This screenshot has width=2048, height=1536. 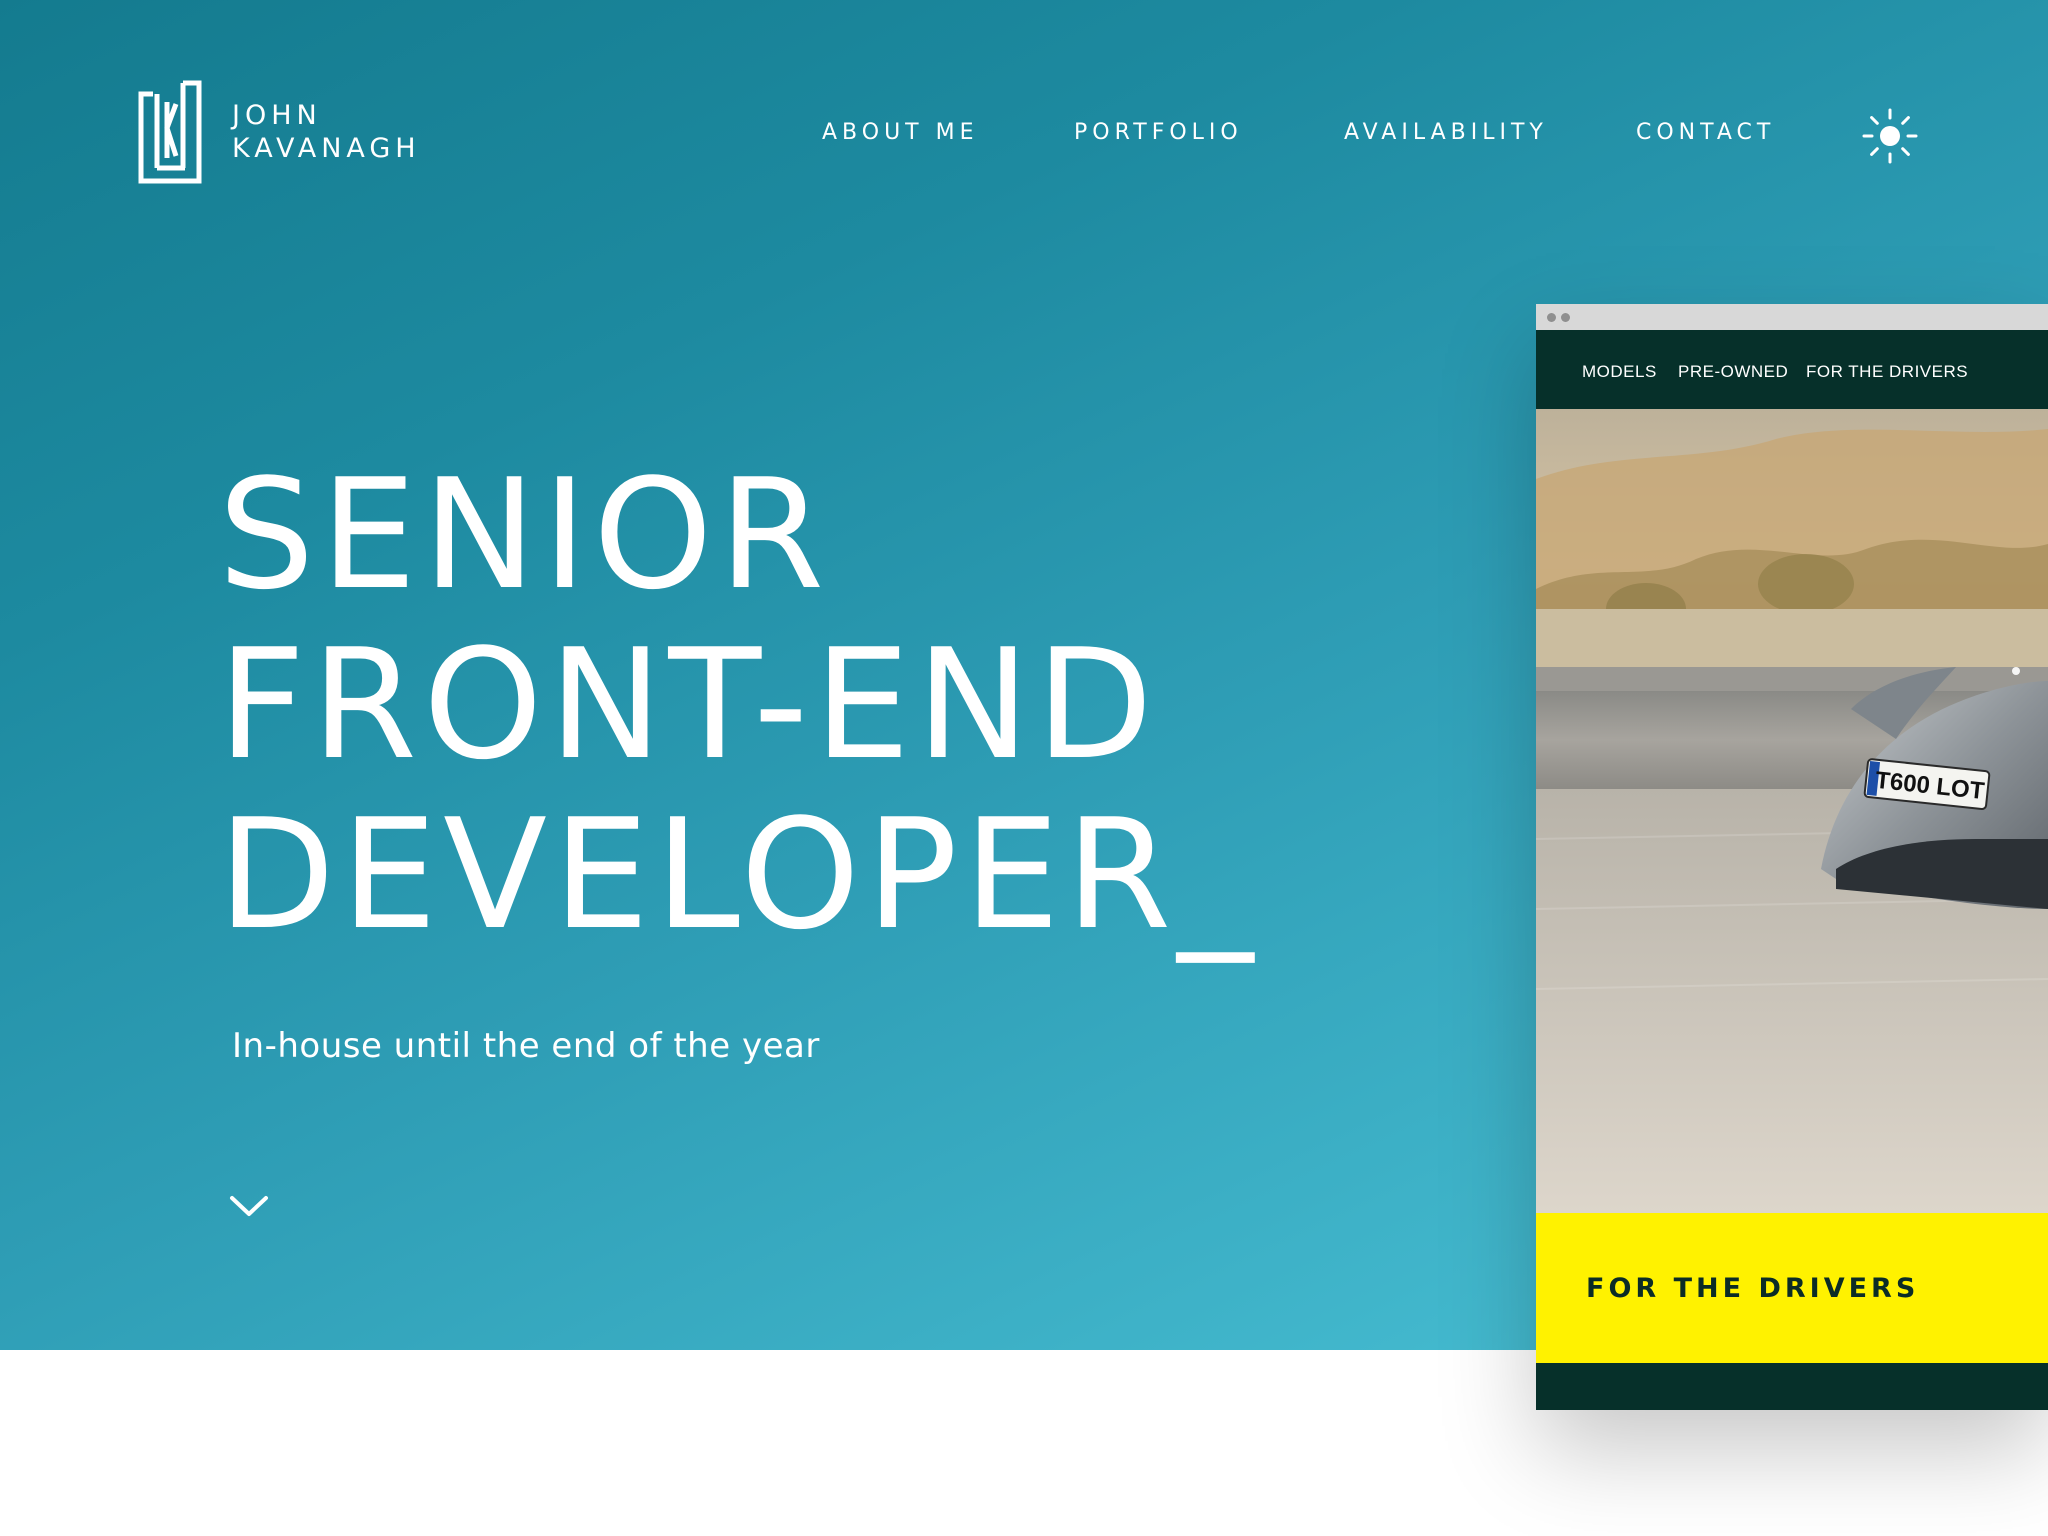 I want to click on nav-availability: AVAILABILITY, so click(x=1446, y=132).